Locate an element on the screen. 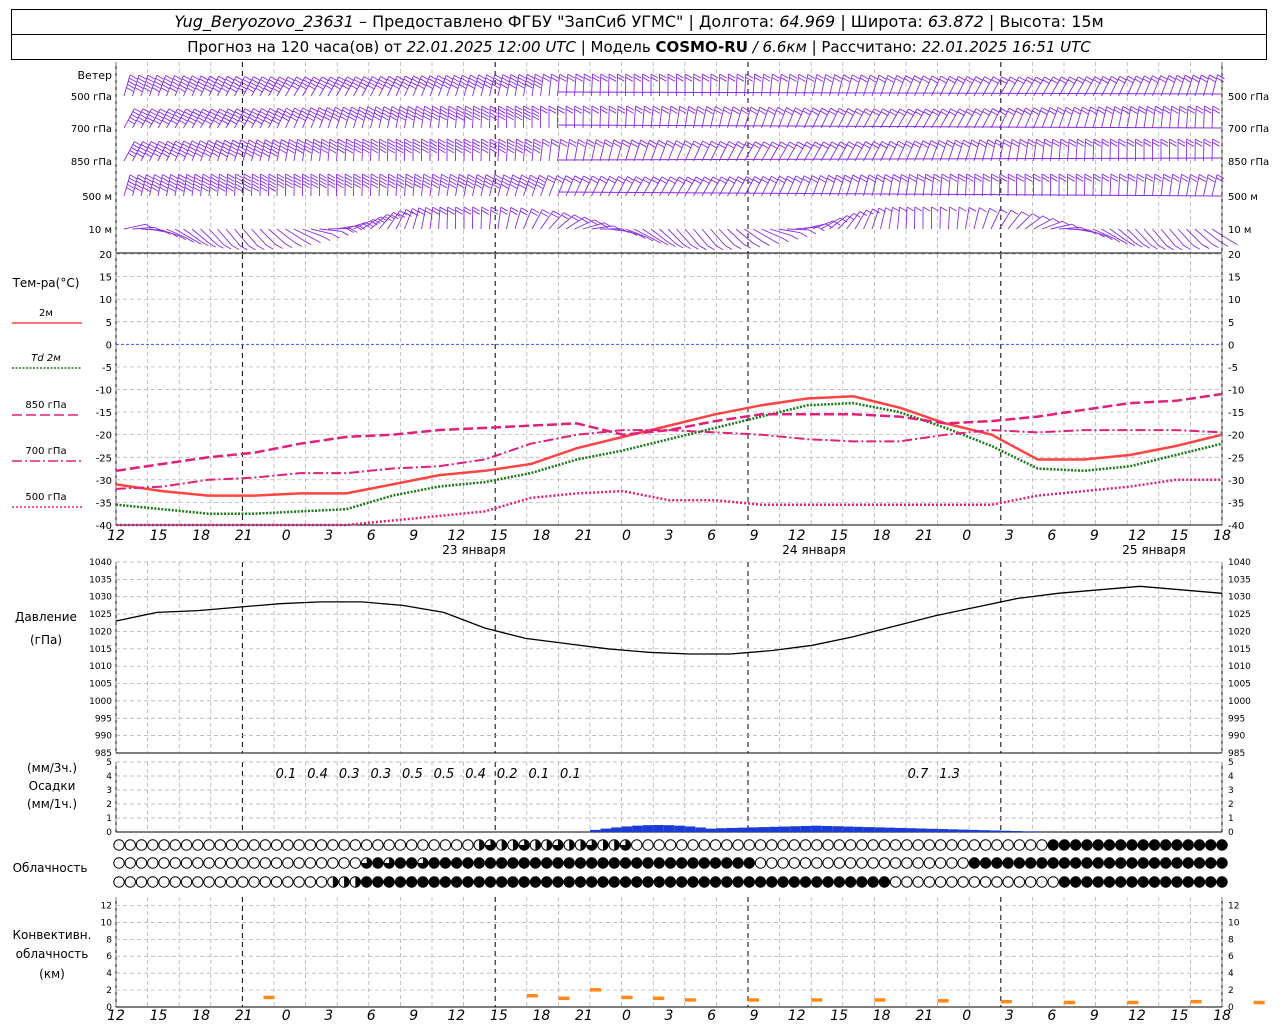  temp-tick-label-right: 20 is located at coordinates (1234, 255).